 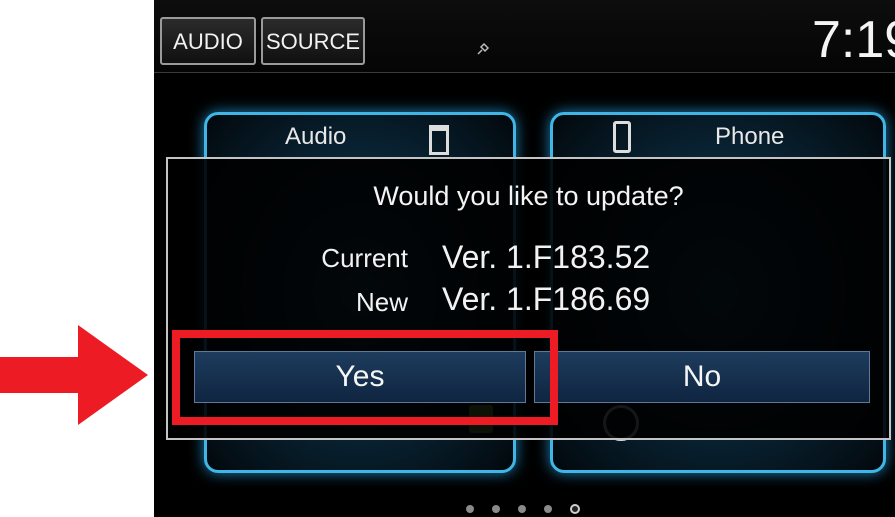 What do you see at coordinates (381, 302) in the screenshot?
I see `new-version-label: New` at bounding box center [381, 302].